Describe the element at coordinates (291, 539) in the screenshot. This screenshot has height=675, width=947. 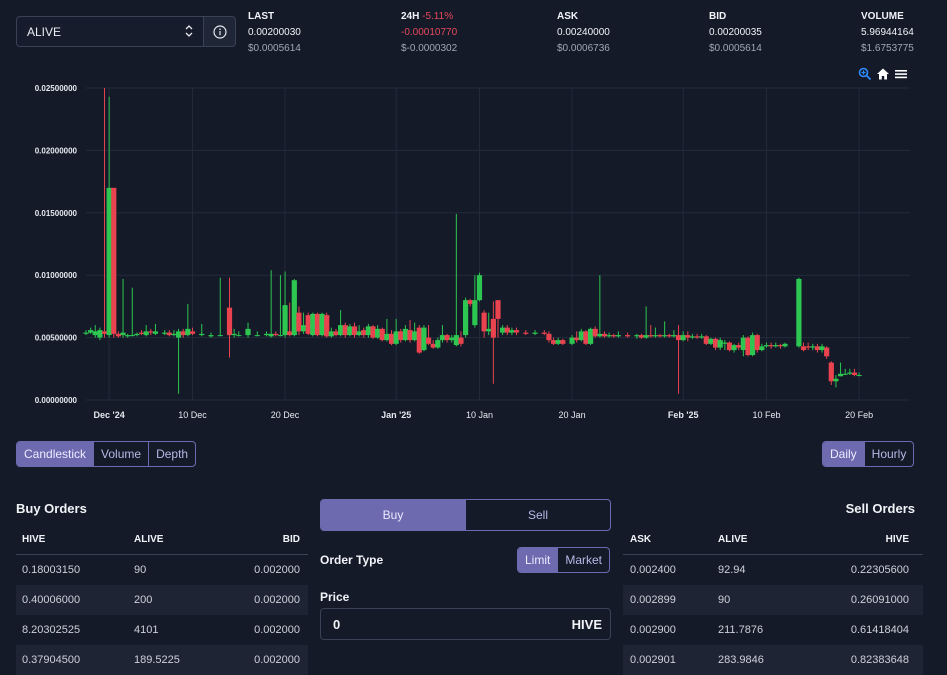
I see `buy-col-bid: BID` at that location.